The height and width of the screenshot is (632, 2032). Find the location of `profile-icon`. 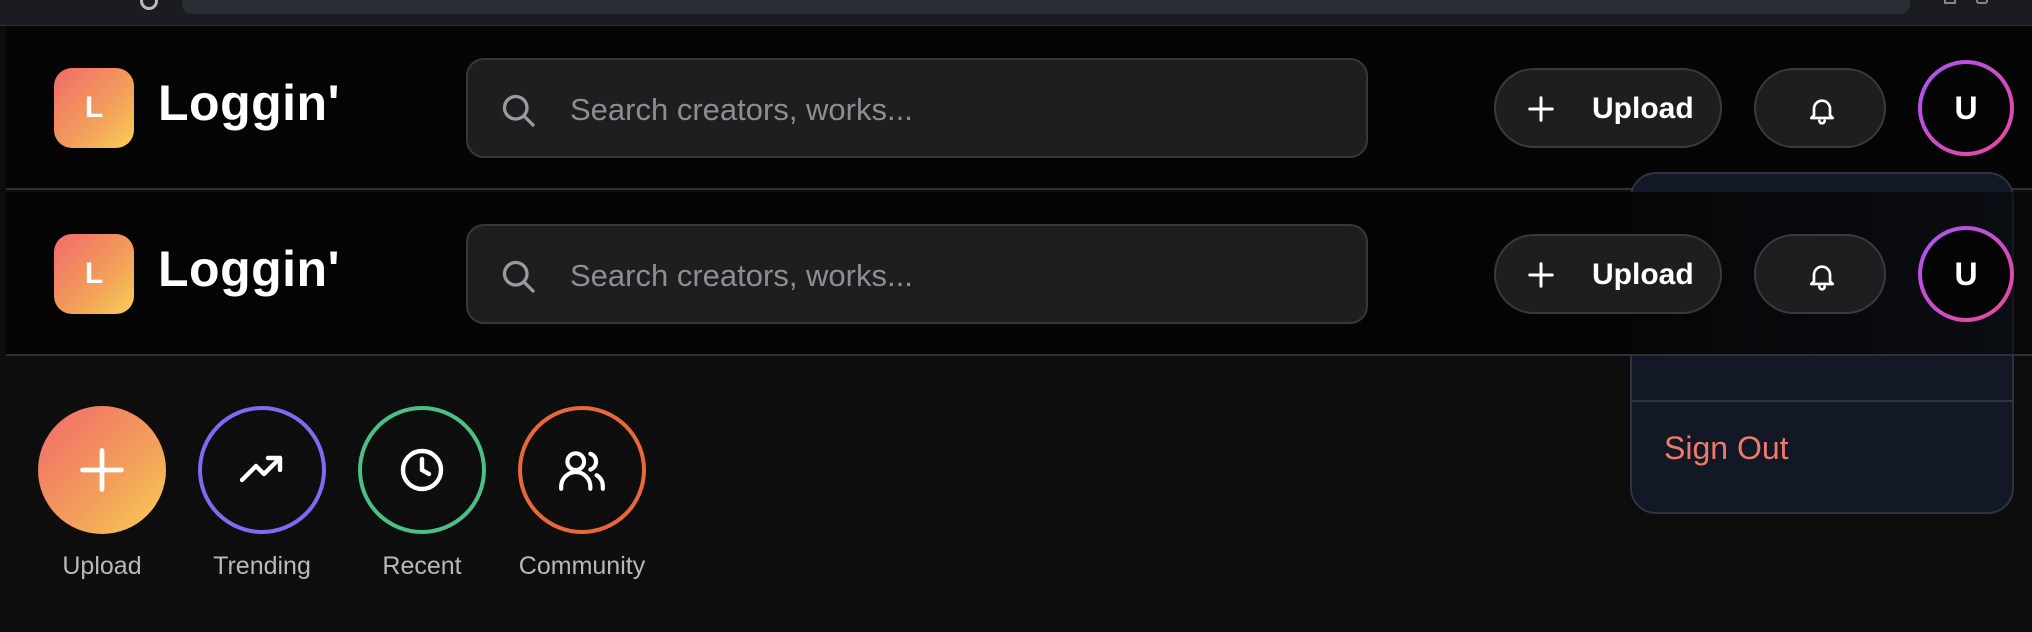

profile-icon is located at coordinates (1982, 2).